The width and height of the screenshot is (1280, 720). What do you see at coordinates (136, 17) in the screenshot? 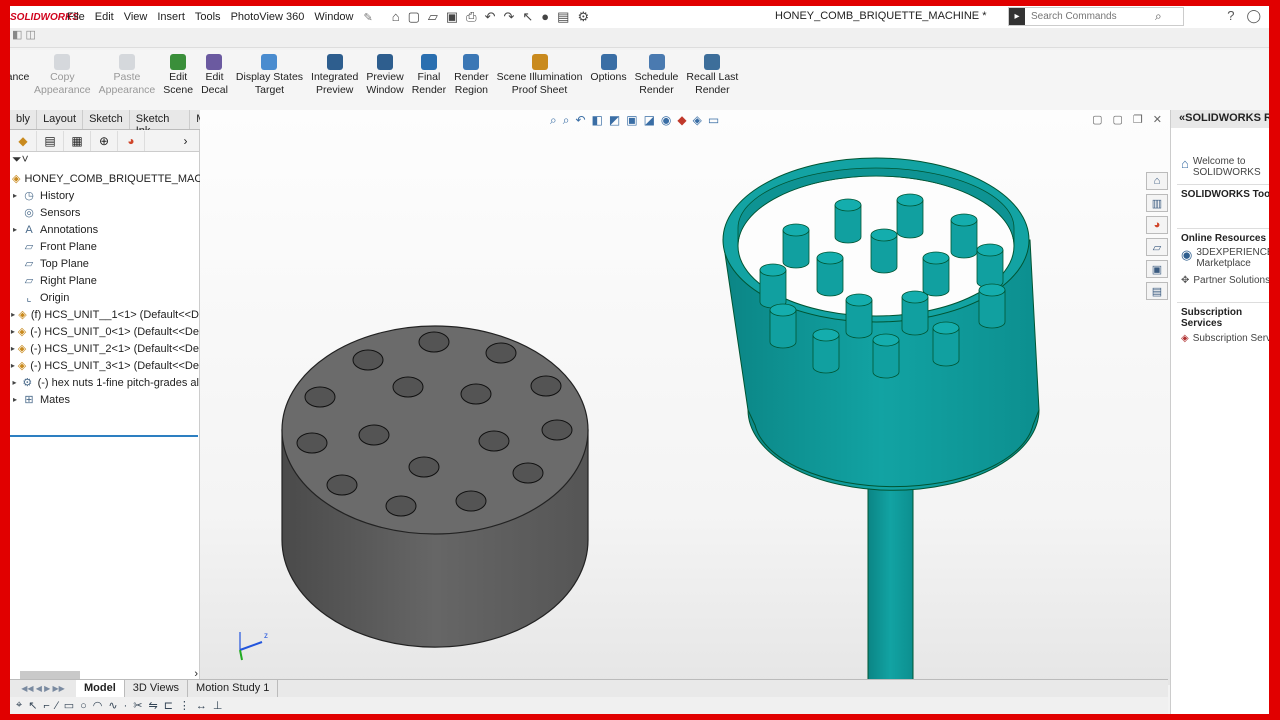
I see `menu-view: View` at bounding box center [136, 17].